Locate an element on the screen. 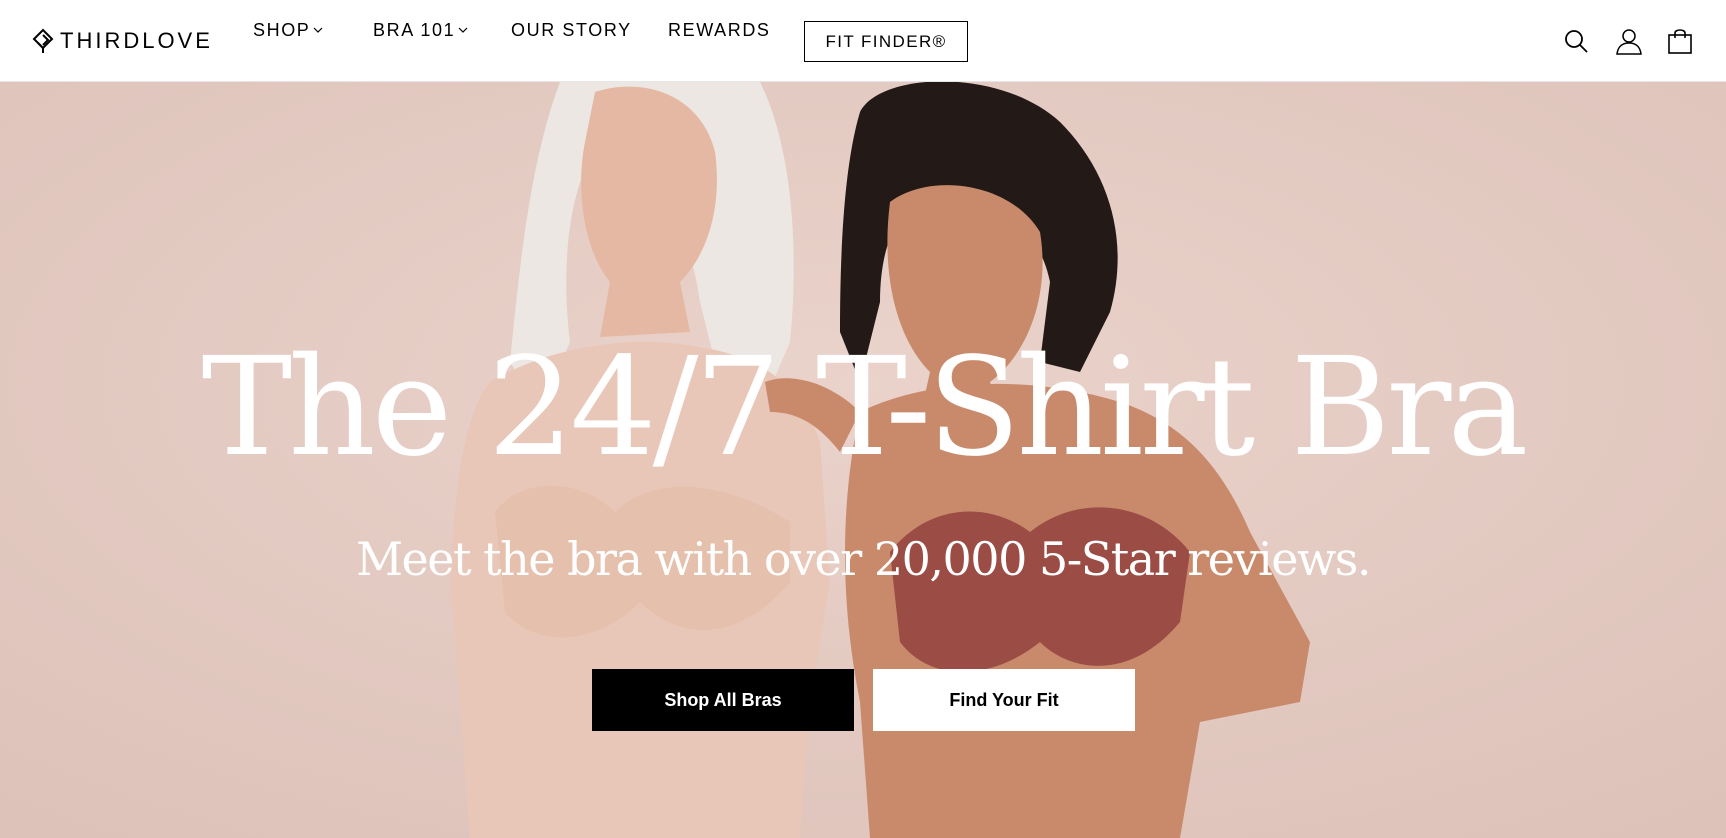  cart-button is located at coordinates (1680, 41).